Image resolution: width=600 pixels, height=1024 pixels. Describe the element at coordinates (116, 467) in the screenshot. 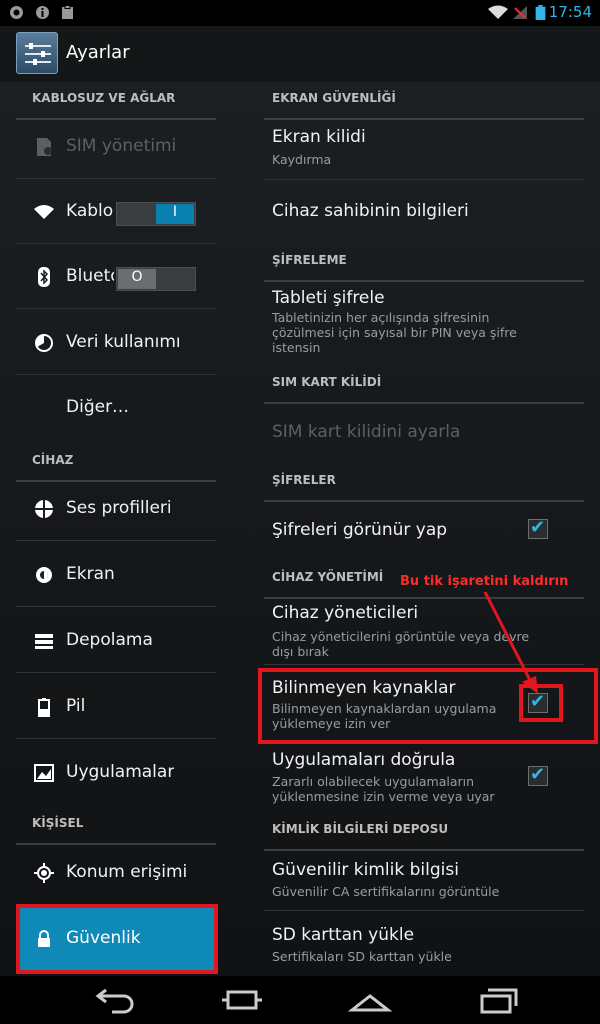

I see `section-header-device: CİHAZ` at that location.